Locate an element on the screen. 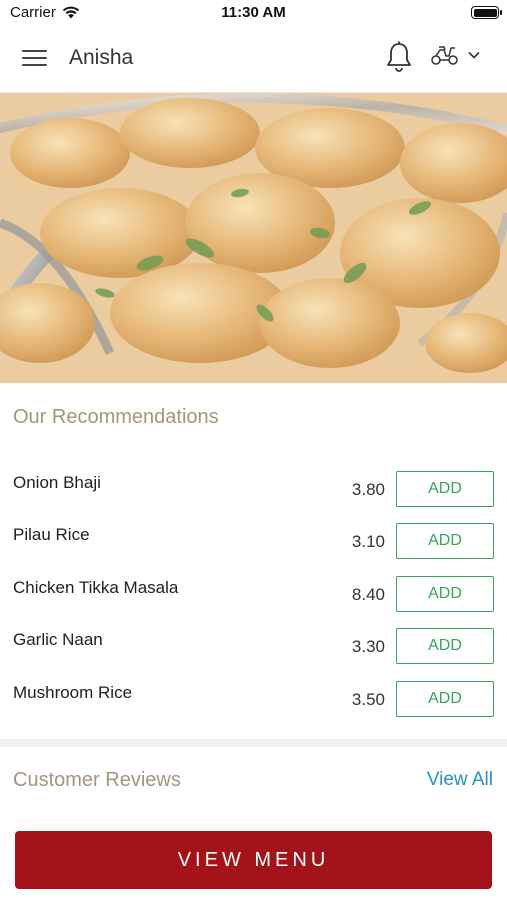  item-price: 3.10 is located at coordinates (368, 541).